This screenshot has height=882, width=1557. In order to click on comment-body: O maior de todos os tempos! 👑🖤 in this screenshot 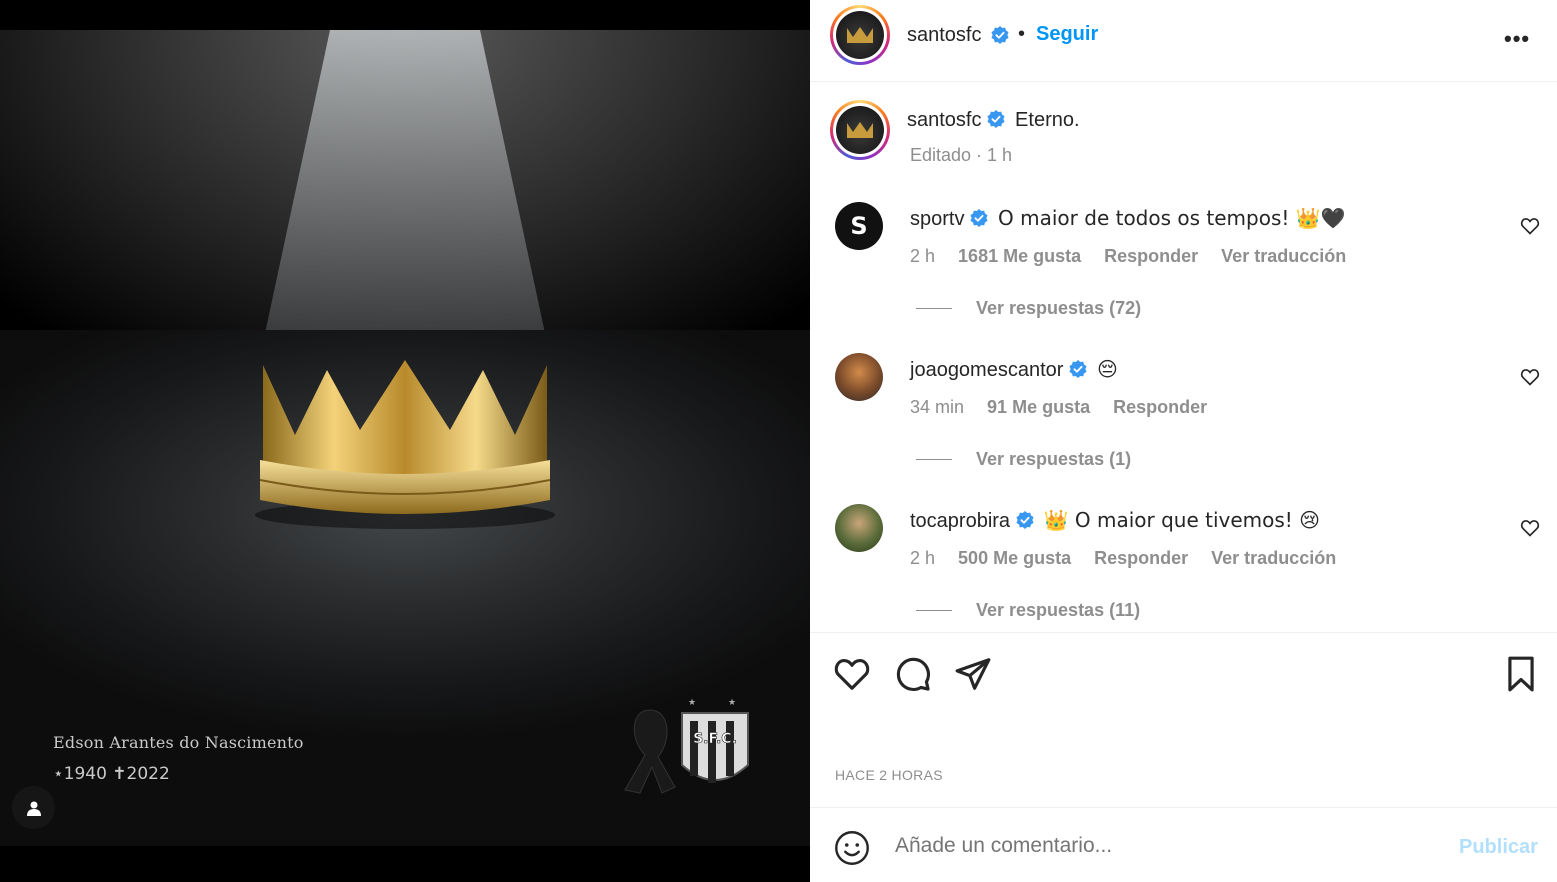, I will do `click(1172, 218)`.